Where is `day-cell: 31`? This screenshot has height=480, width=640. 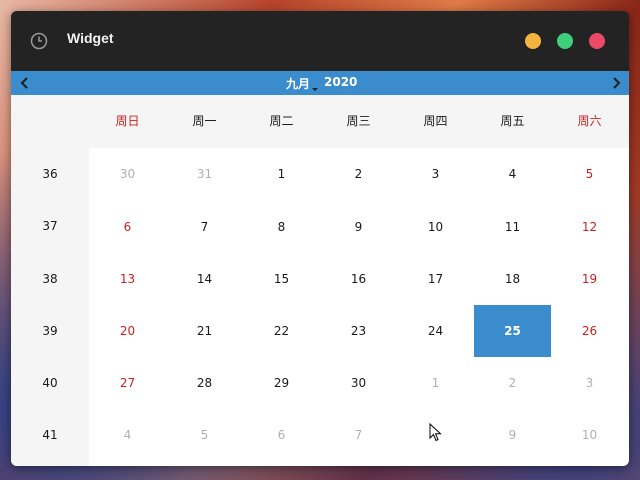
day-cell: 31 is located at coordinates (204, 174).